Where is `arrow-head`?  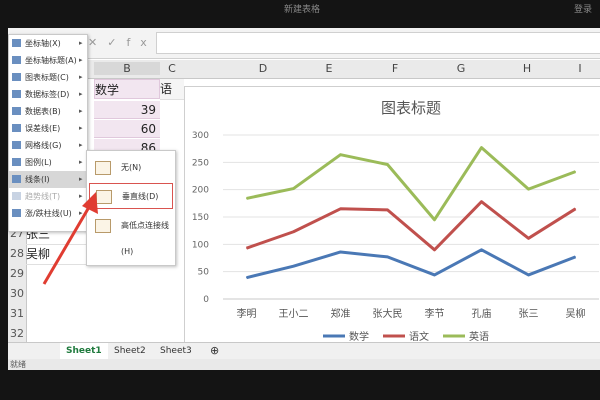
arrow-head is located at coordinates (90, 203).